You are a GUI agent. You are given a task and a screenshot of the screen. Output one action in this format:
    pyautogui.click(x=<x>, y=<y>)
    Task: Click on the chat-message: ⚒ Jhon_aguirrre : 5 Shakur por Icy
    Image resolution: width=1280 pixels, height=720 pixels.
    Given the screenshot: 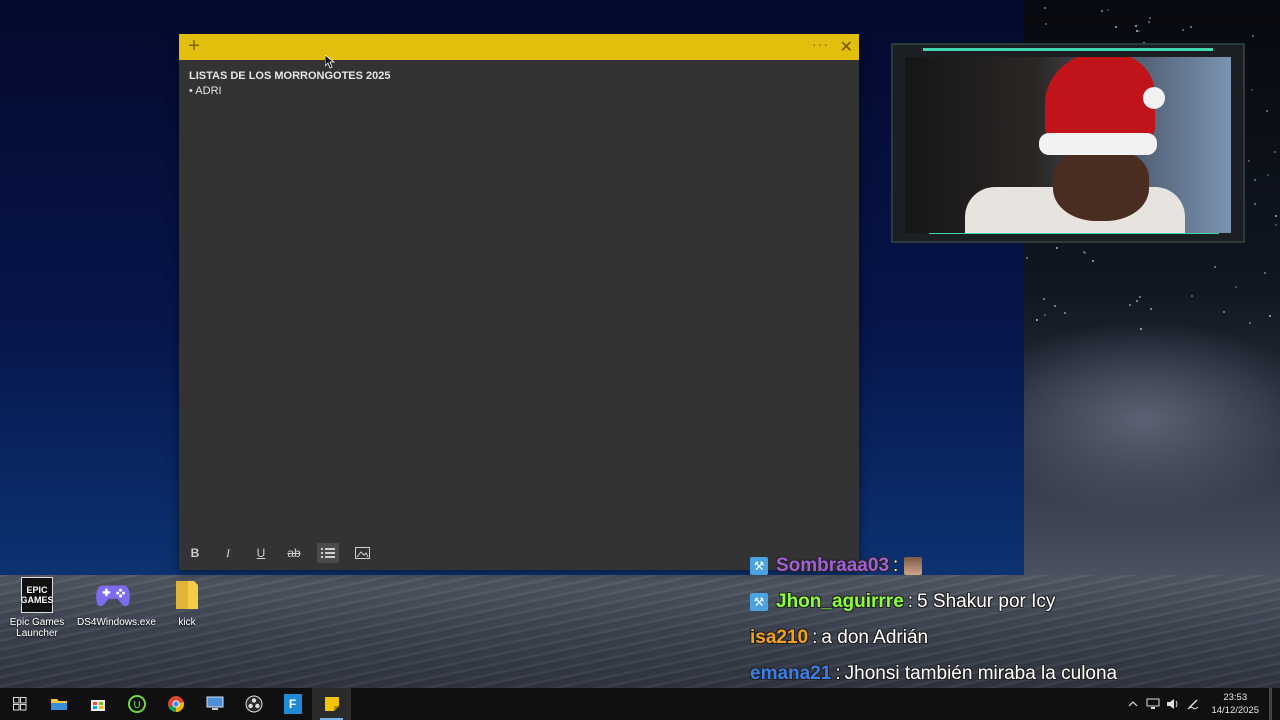 What is the action you would take?
    pyautogui.click(x=990, y=602)
    